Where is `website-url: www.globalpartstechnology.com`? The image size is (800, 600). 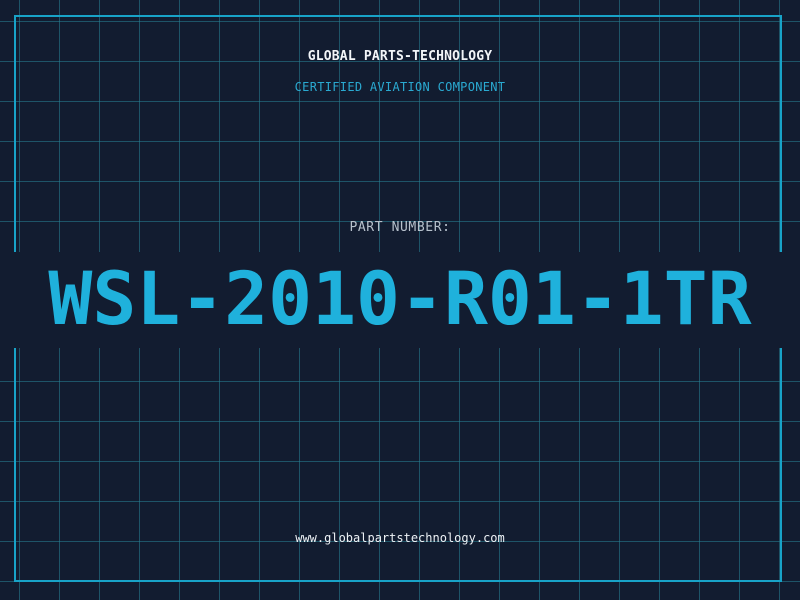
website-url: www.globalpartstechnology.com is located at coordinates (400, 538).